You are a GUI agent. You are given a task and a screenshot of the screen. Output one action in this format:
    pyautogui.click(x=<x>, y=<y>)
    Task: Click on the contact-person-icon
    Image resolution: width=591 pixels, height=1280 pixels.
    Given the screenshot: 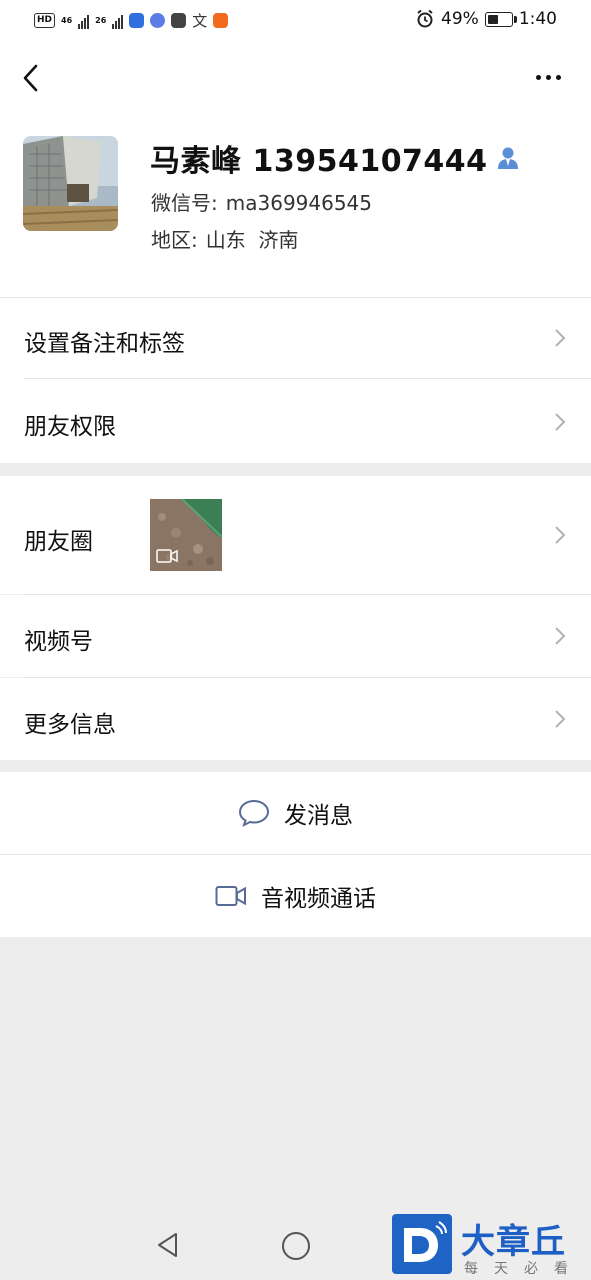 What is the action you would take?
    pyautogui.click(x=507, y=158)
    